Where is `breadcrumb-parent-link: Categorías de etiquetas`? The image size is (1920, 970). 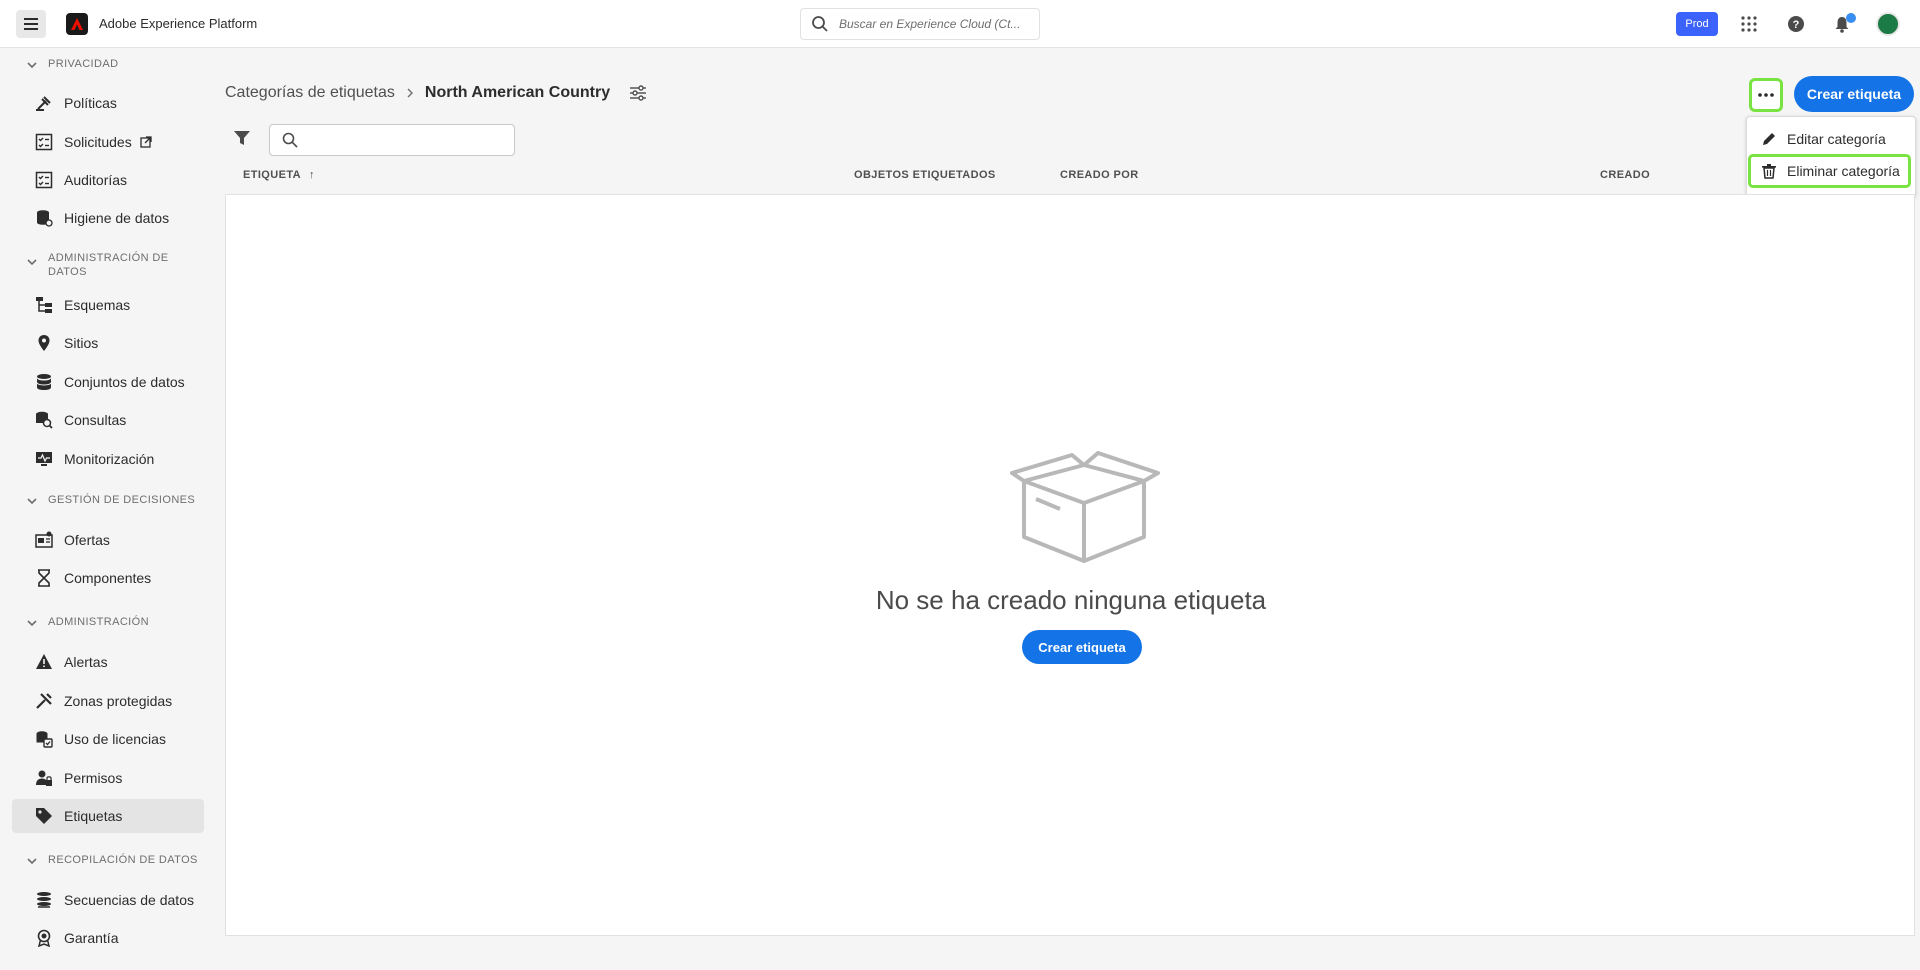 breadcrumb-parent-link: Categorías de etiquetas is located at coordinates (310, 93).